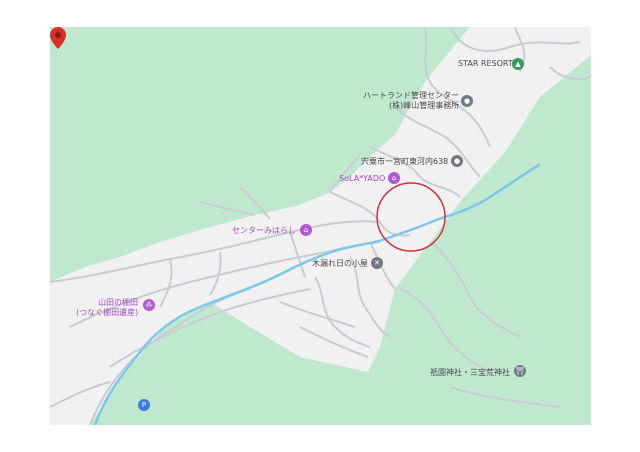  What do you see at coordinates (377, 263) in the screenshot?
I see `shelter-icon: ✕` at bounding box center [377, 263].